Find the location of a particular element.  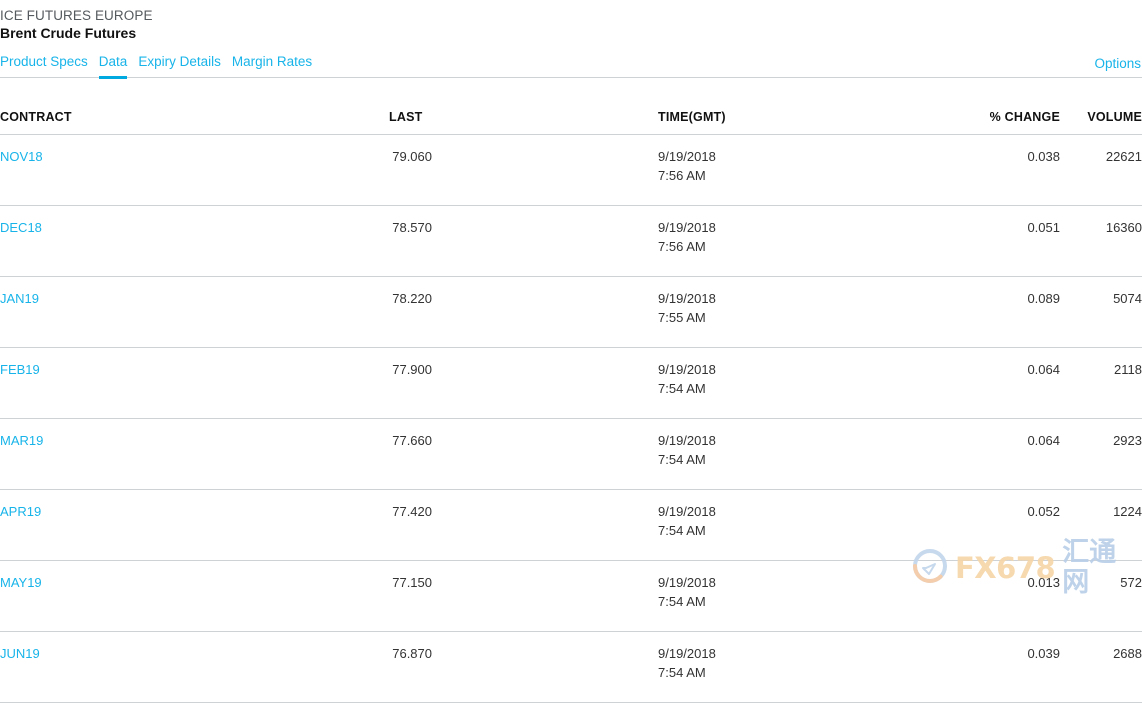

table-header-row: CONTRACT LAST TIME(GMT) % CHANGE VOLUME is located at coordinates (571, 116).